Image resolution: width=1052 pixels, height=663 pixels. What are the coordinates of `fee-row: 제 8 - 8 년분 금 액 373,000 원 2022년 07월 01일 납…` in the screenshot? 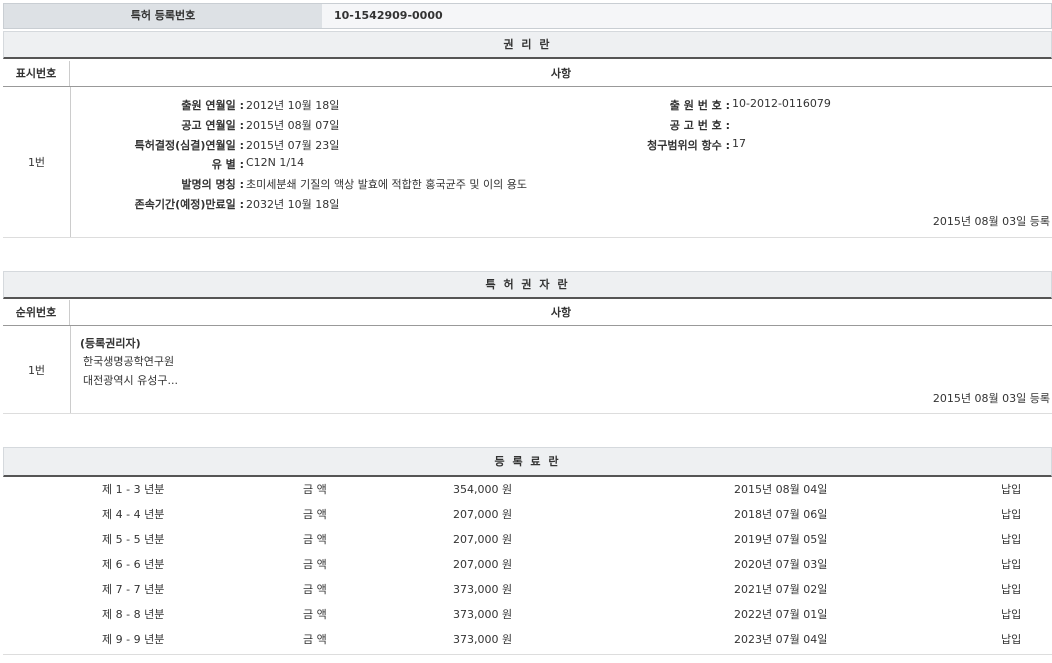 It's located at (527, 614).